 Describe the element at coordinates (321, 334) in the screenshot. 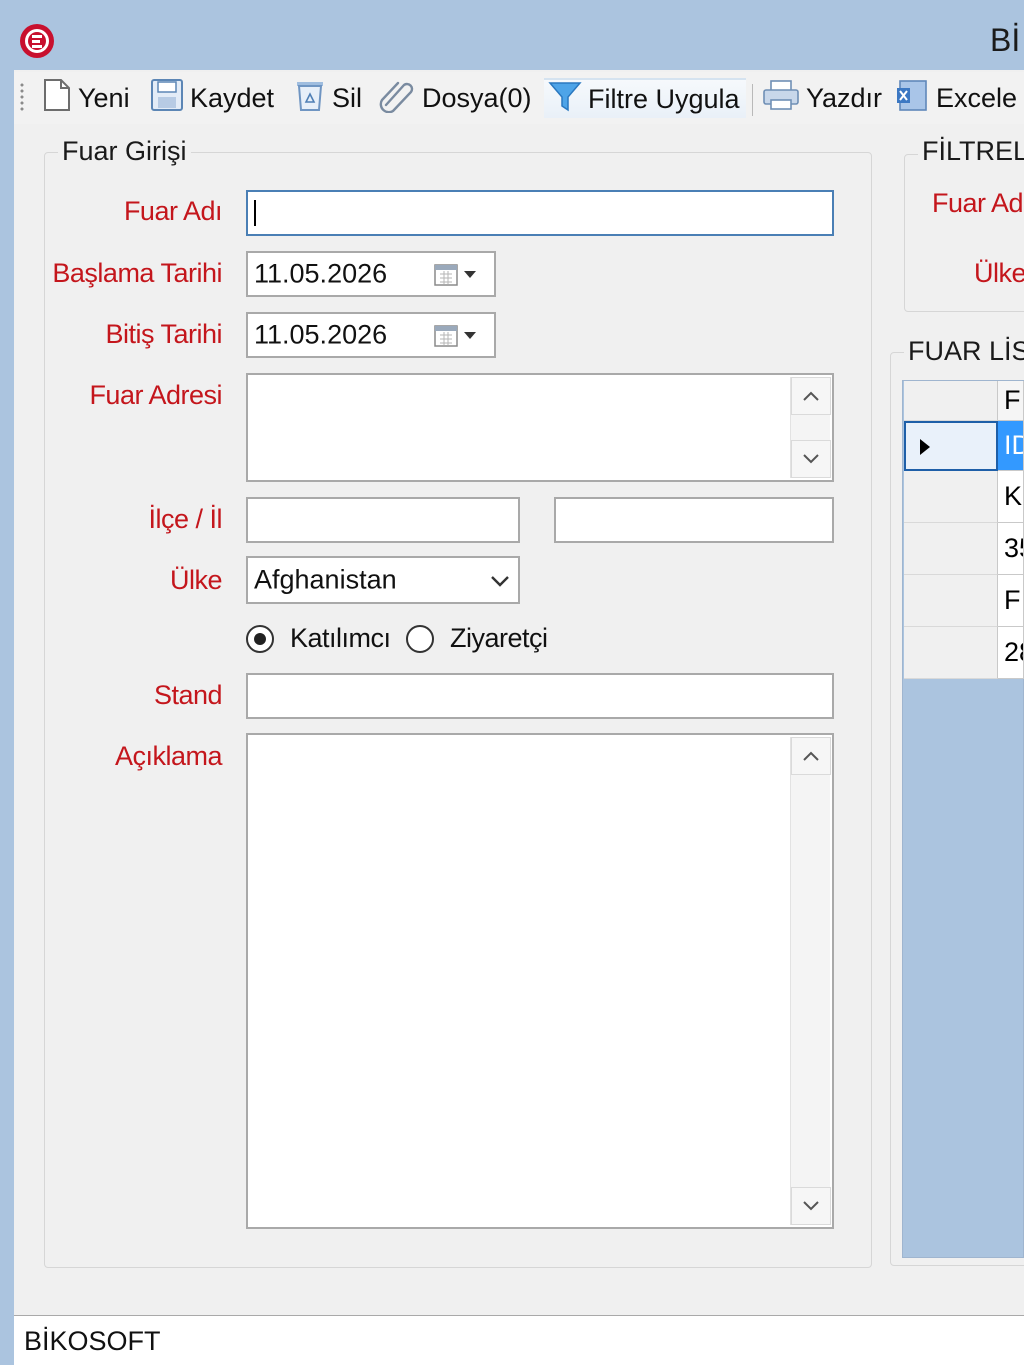

I see `end-date-value: 11.05.2026` at that location.